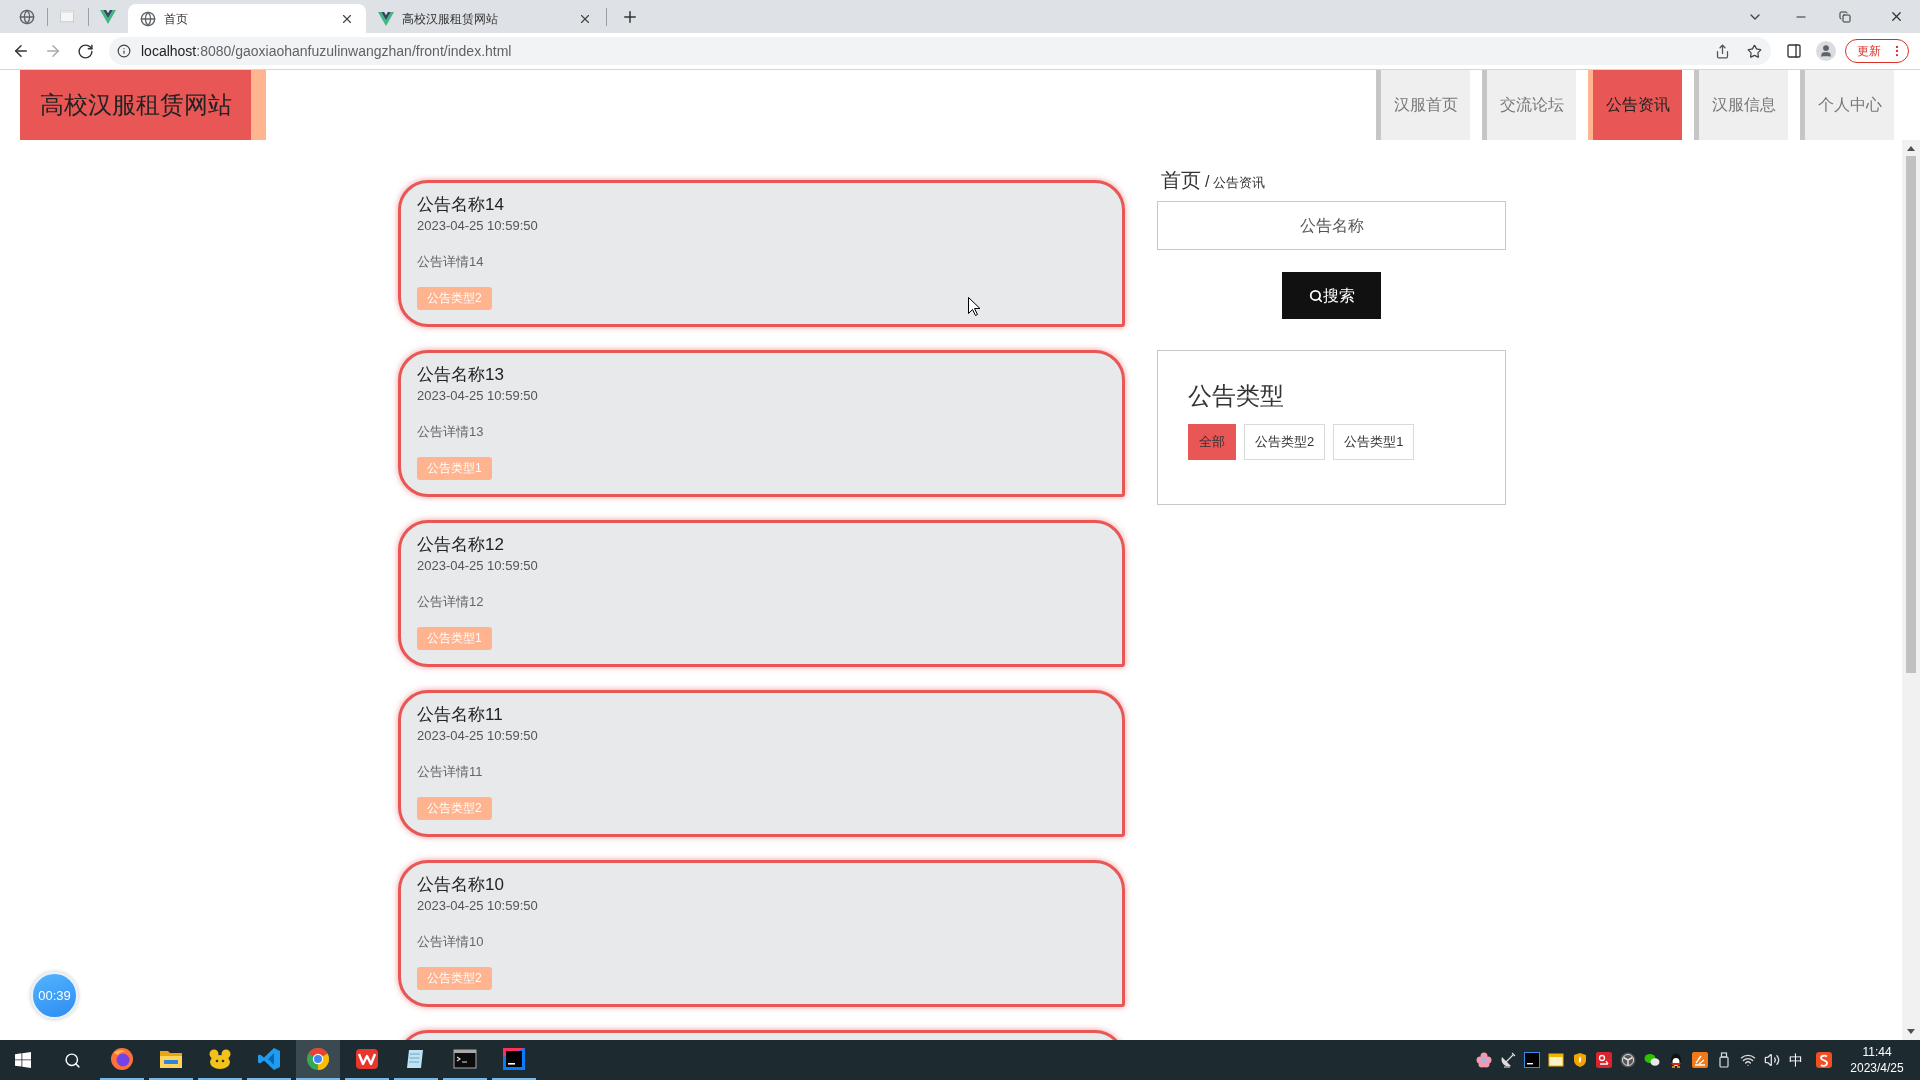 The image size is (1920, 1080). Describe the element at coordinates (1529, 105) in the screenshot. I see `nav-link: 交流论坛` at that location.